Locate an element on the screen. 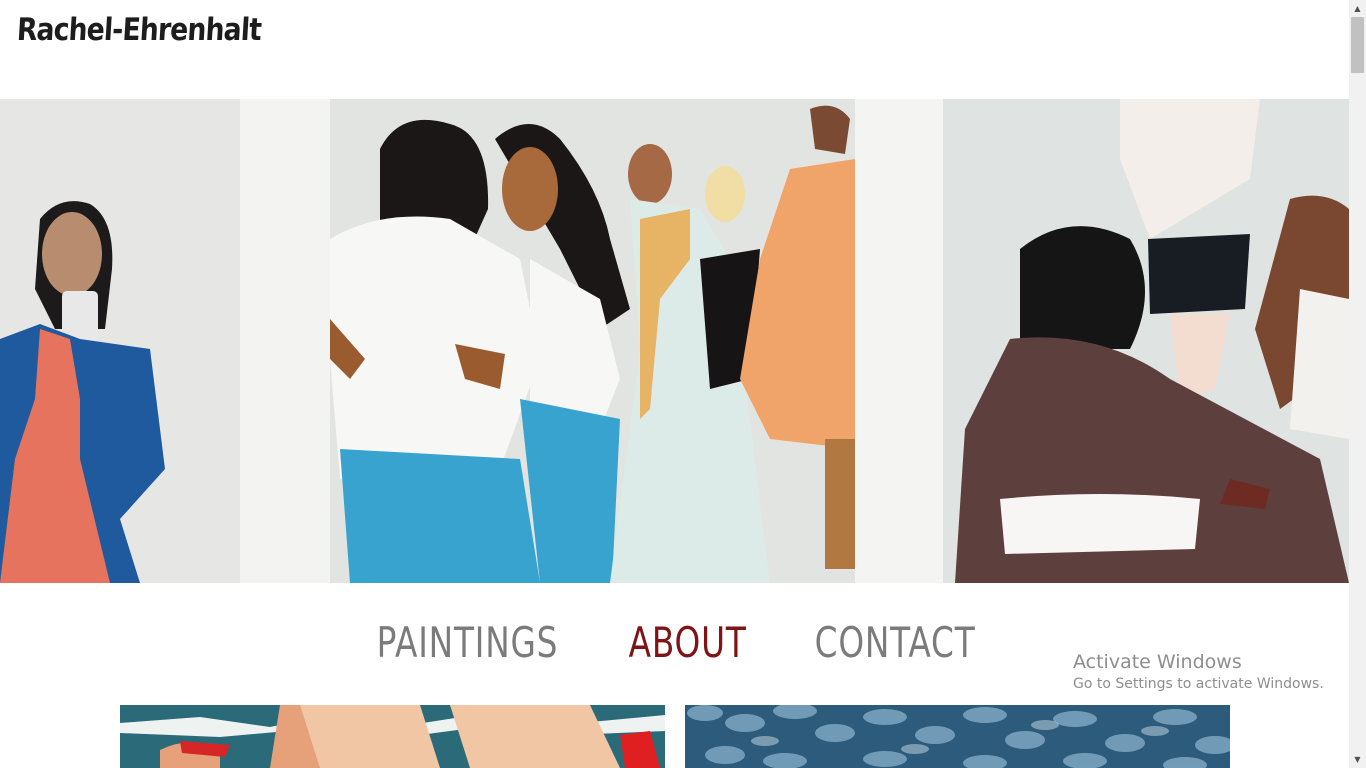 The width and height of the screenshot is (1366, 768). watermark-subtitle: Go to Settings to activate Windows. is located at coordinates (1198, 684).